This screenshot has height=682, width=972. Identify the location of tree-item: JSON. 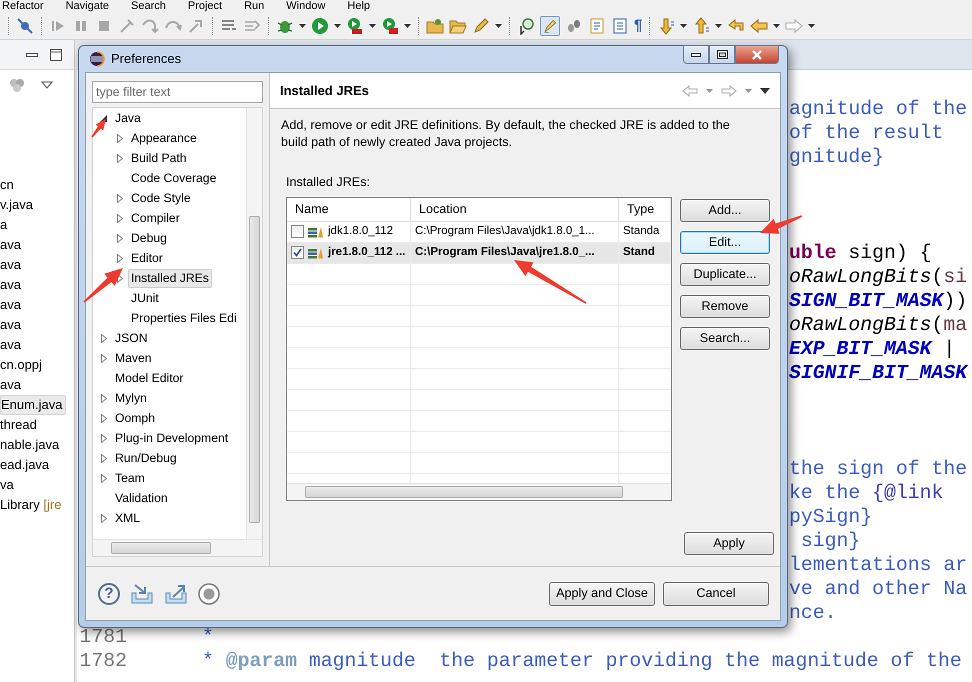
(131, 338).